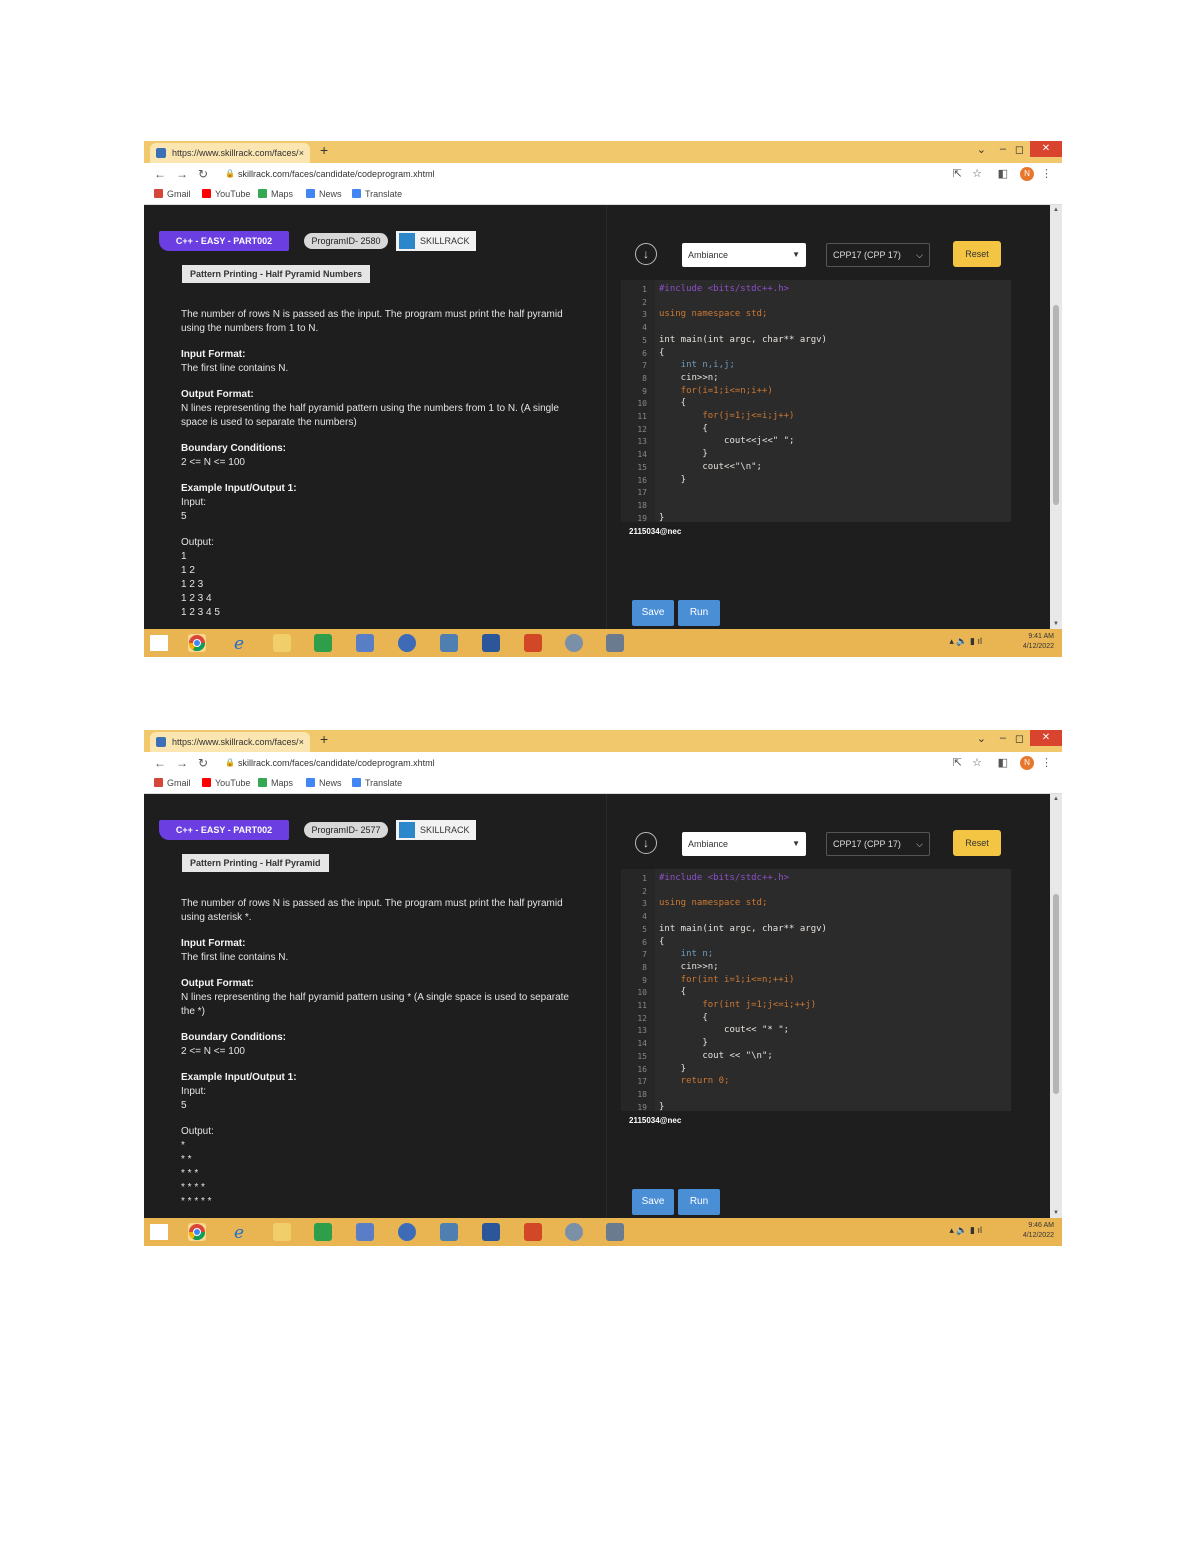  Describe the element at coordinates (642, 416) in the screenshot. I see `line-number: 11` at that location.